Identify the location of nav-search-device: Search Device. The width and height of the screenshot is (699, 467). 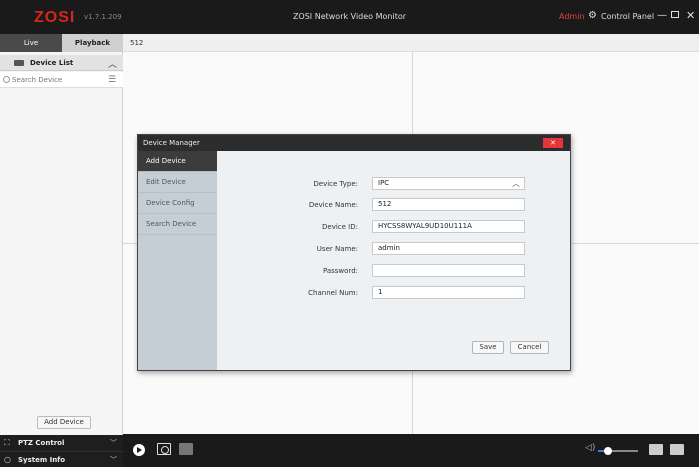
(177, 224).